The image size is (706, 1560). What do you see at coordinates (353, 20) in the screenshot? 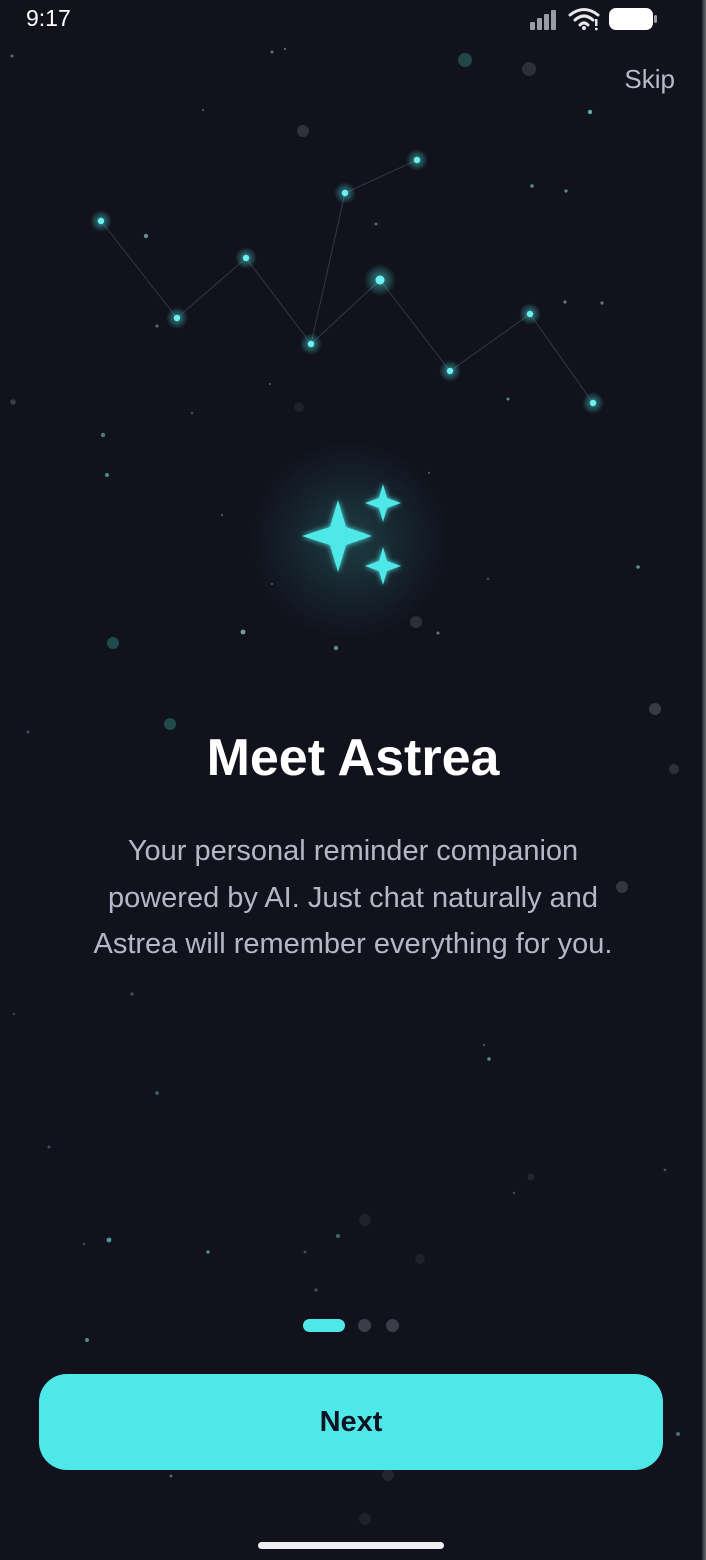
I see `status-bar: 9:17` at bounding box center [353, 20].